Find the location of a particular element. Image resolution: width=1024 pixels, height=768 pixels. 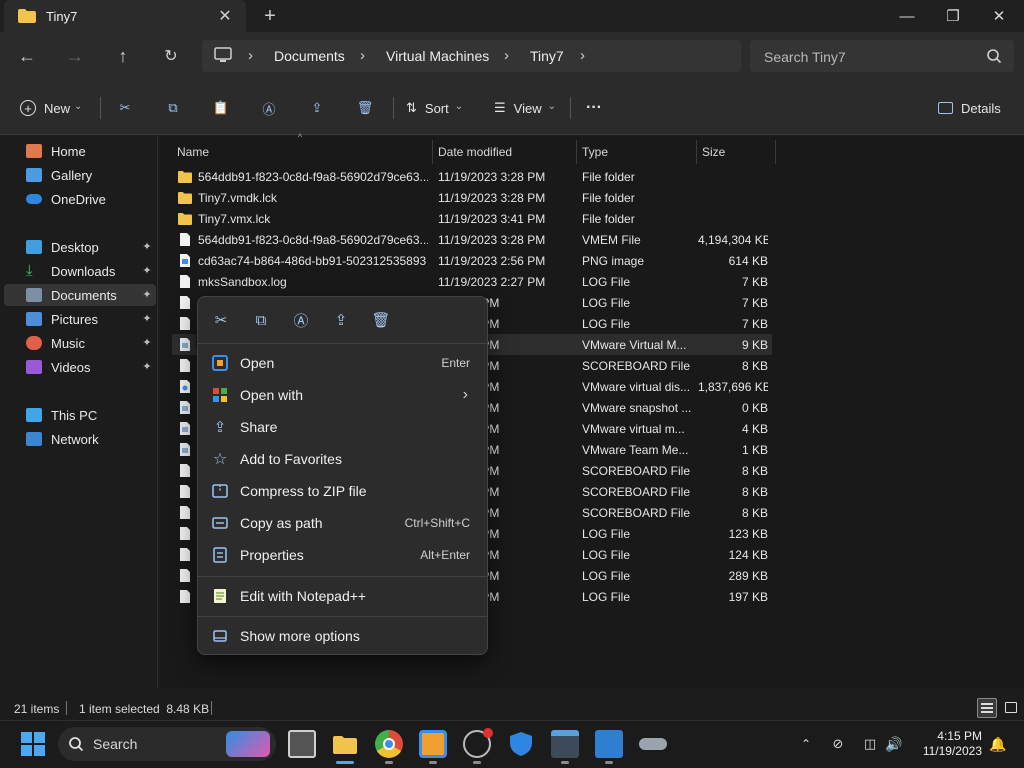

back-arrow-icon: ← is located at coordinates (27, 56).